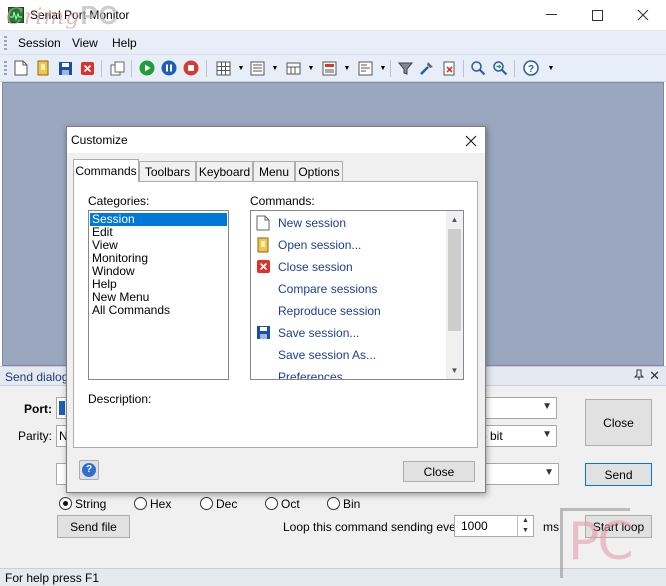  Describe the element at coordinates (119, 201) in the screenshot. I see `categories-label: Categories:` at that location.